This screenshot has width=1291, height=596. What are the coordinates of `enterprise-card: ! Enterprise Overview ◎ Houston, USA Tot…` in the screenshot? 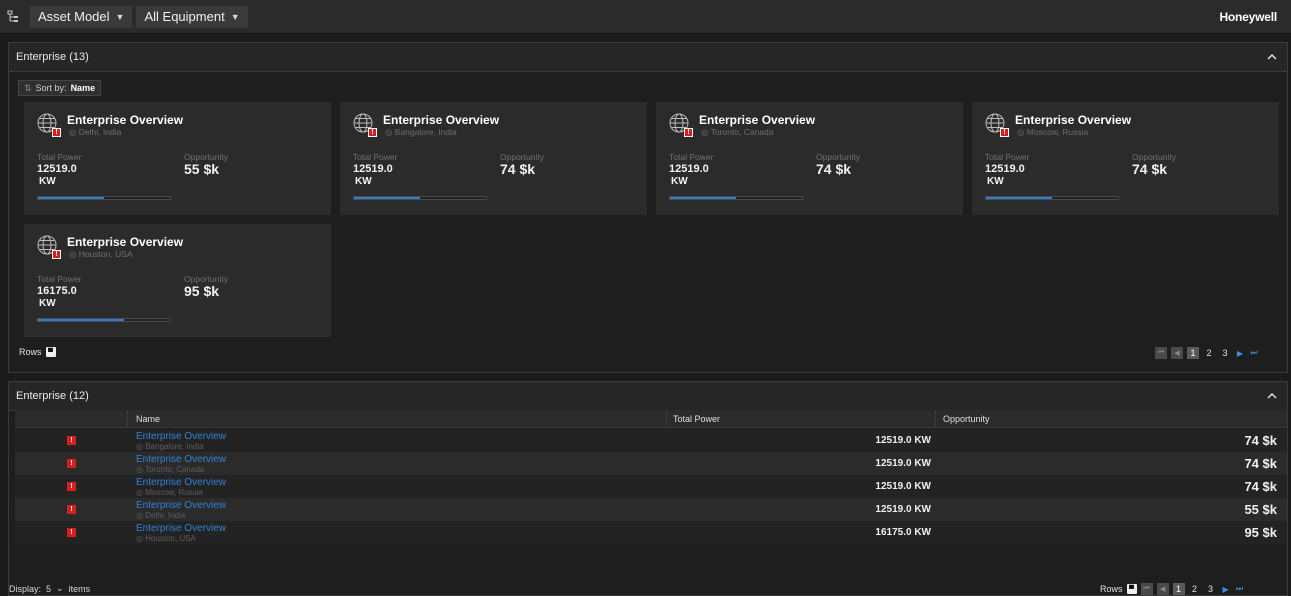 It's located at (177, 280).